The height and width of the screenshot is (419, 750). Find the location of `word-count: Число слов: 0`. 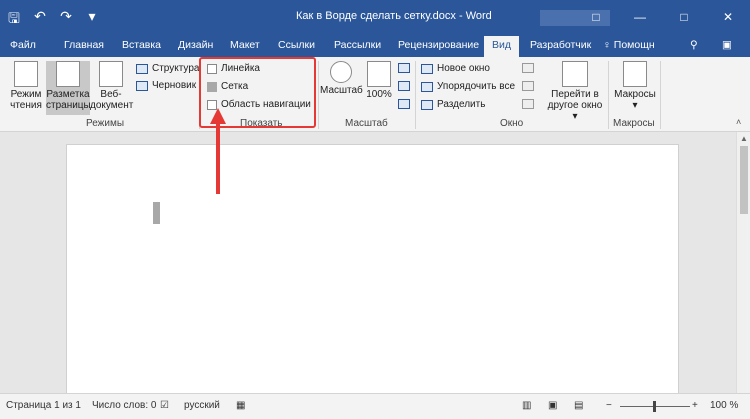

word-count: Число слов: 0 is located at coordinates (124, 405).